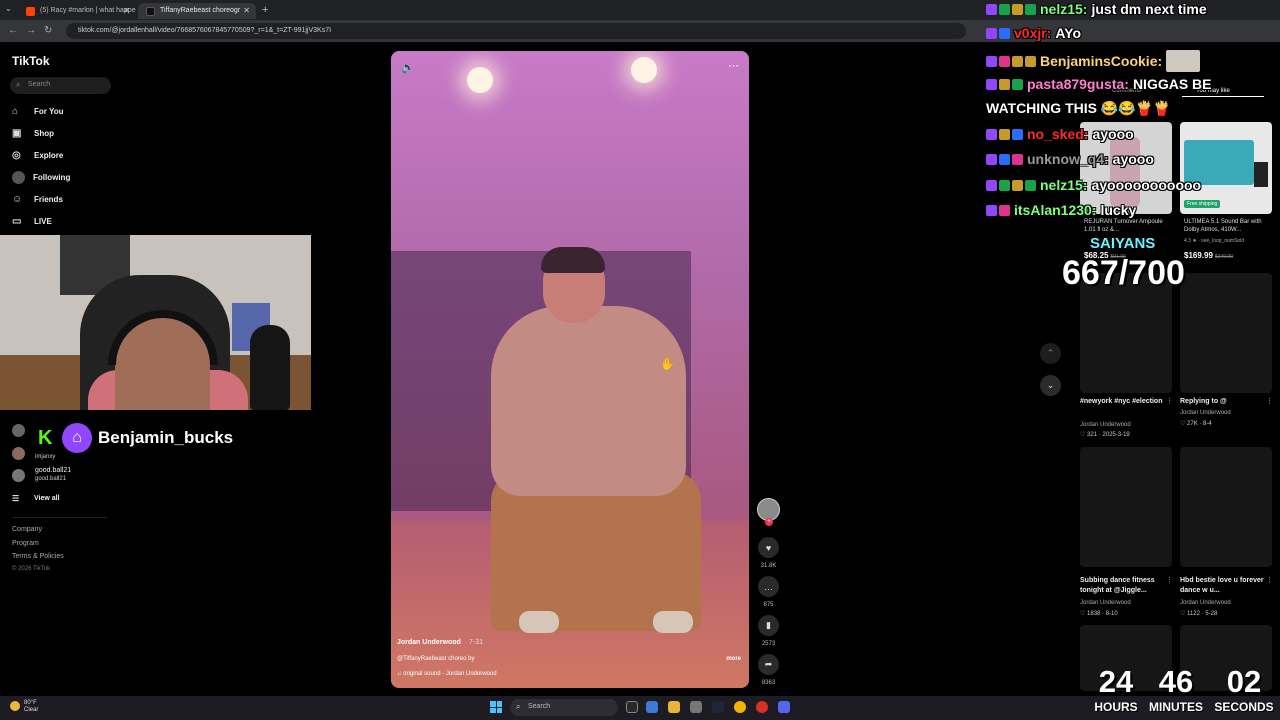 This screenshot has height=720, width=1280. Describe the element at coordinates (1122, 402) in the screenshot. I see `video-title: #newyork #nyc #election` at that location.